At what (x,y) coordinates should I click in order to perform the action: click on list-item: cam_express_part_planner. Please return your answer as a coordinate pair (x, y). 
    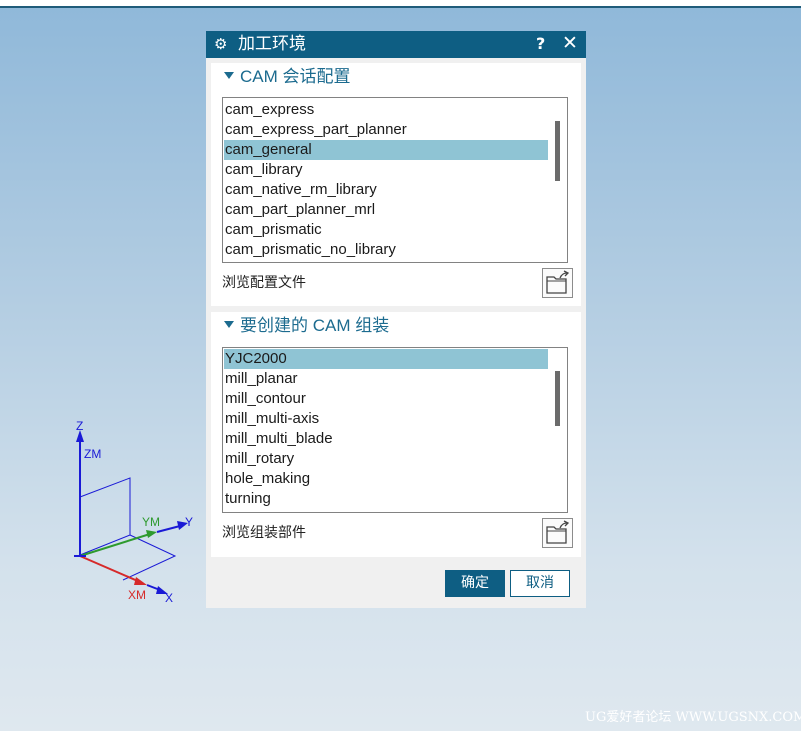
    Looking at the image, I should click on (386, 130).